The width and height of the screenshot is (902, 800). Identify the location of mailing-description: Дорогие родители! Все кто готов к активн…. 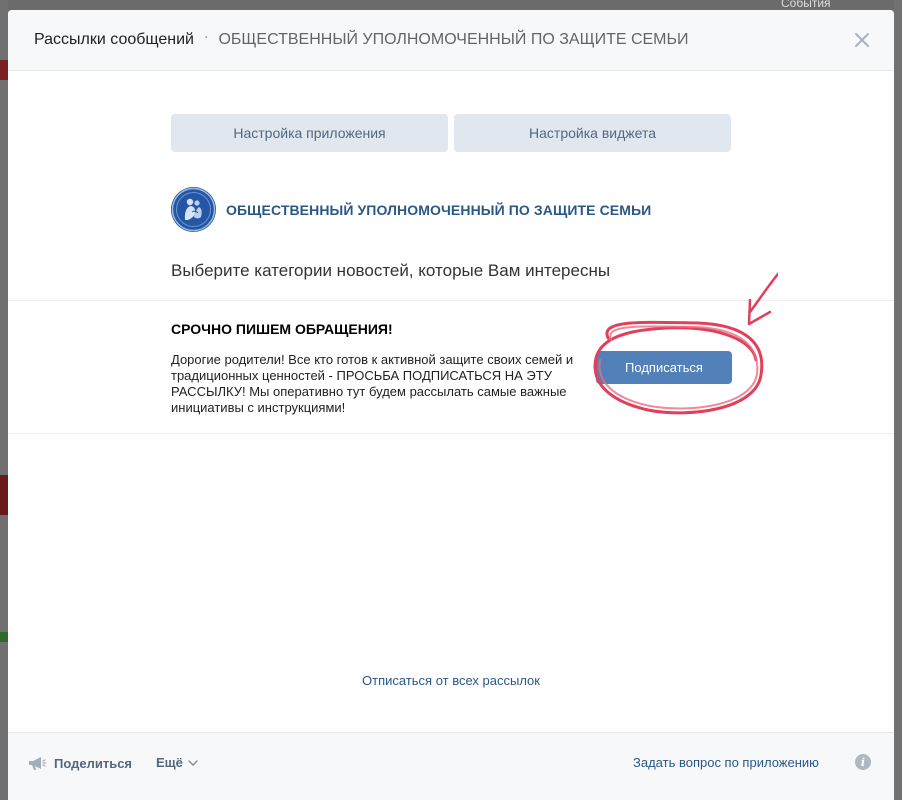
(372, 383).